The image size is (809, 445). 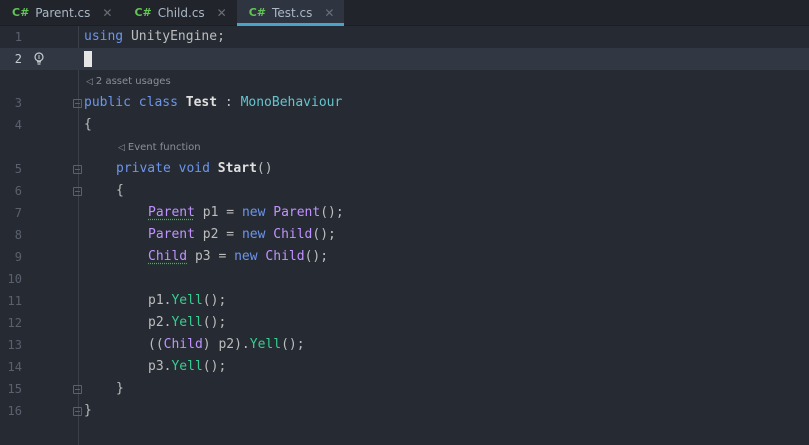 I want to click on code-line: 5 private void Start(), so click(x=404, y=169).